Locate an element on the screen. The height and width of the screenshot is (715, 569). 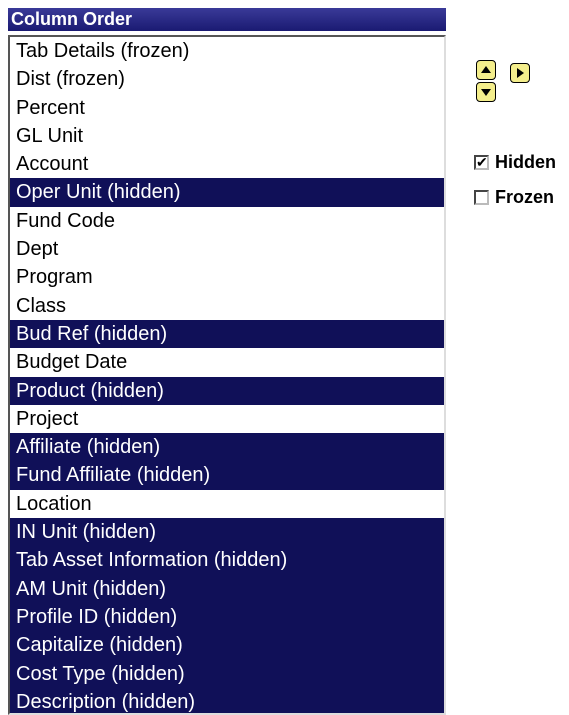
move-right-button is located at coordinates (520, 73).